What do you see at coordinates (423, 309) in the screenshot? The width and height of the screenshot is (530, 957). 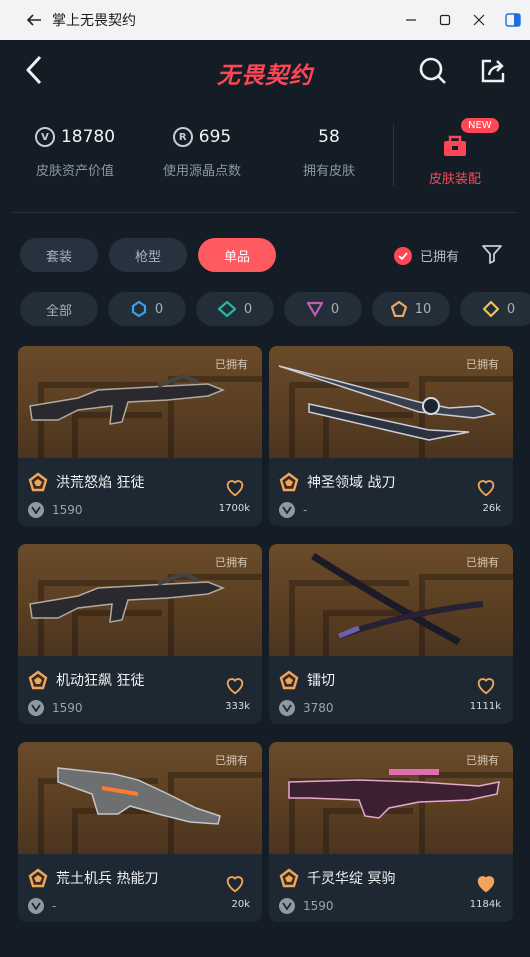 I see `tier-chip-exclusive-count: 10` at bounding box center [423, 309].